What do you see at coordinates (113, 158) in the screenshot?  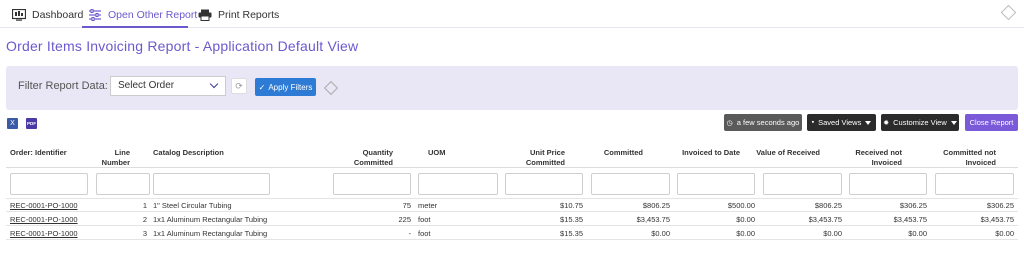 I see `col-header-line-number: Line Number` at bounding box center [113, 158].